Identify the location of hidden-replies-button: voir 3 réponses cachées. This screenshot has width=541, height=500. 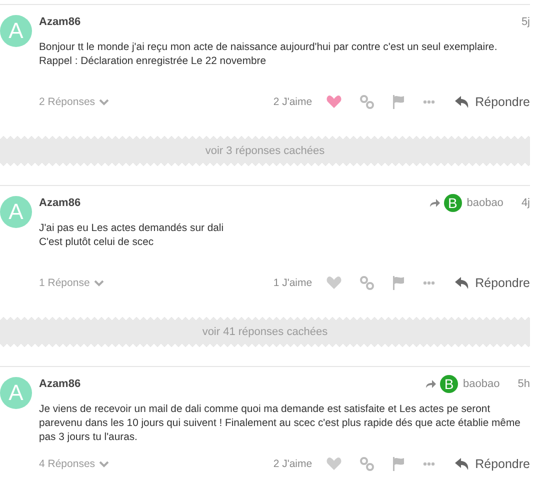
(265, 151).